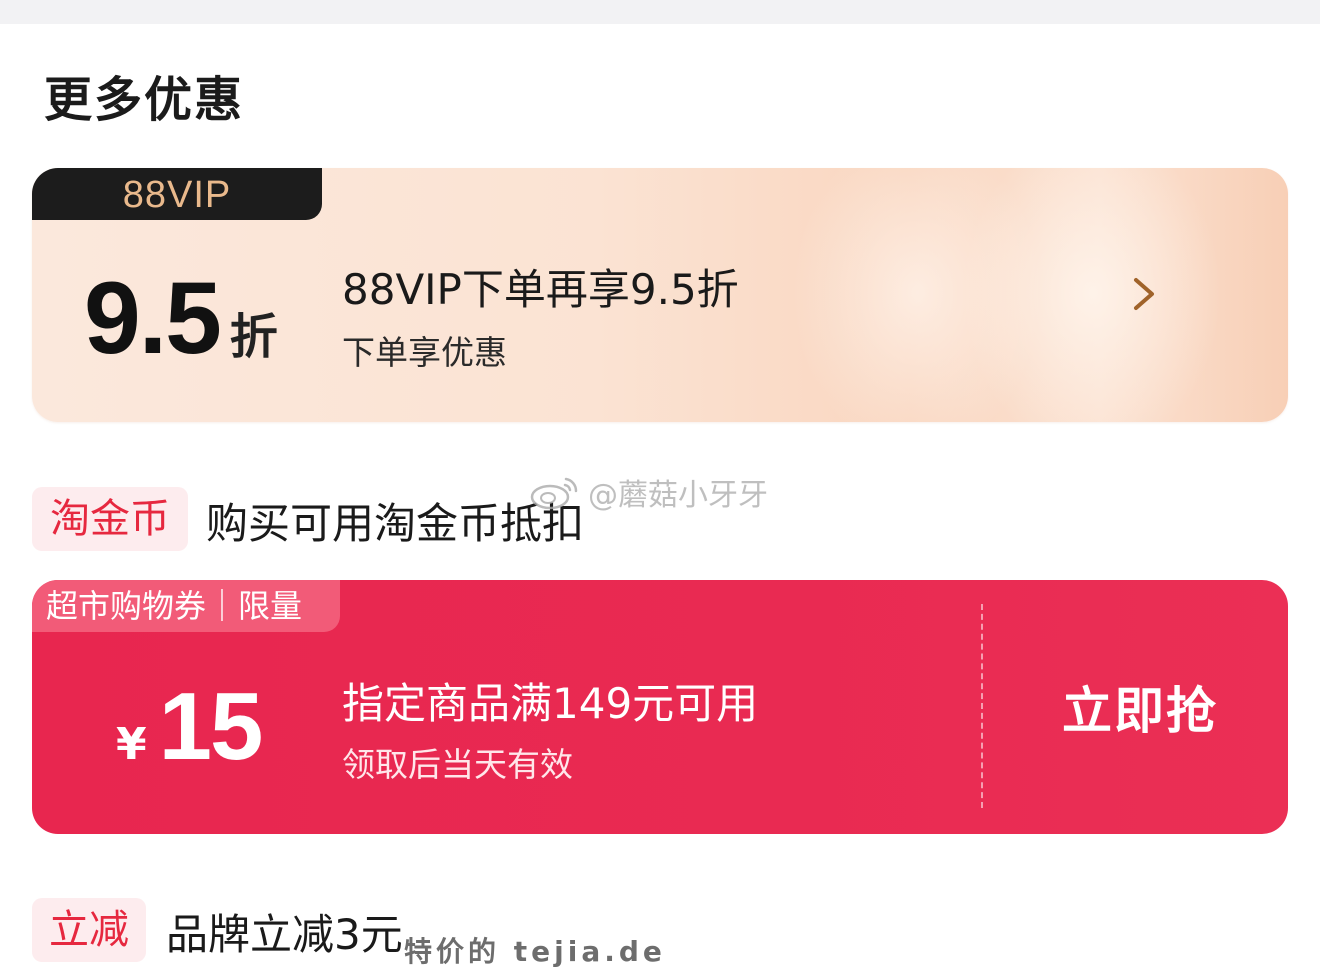 The image size is (1320, 977). I want to click on watermark-text: @蘑菇小牙牙, so click(678, 495).